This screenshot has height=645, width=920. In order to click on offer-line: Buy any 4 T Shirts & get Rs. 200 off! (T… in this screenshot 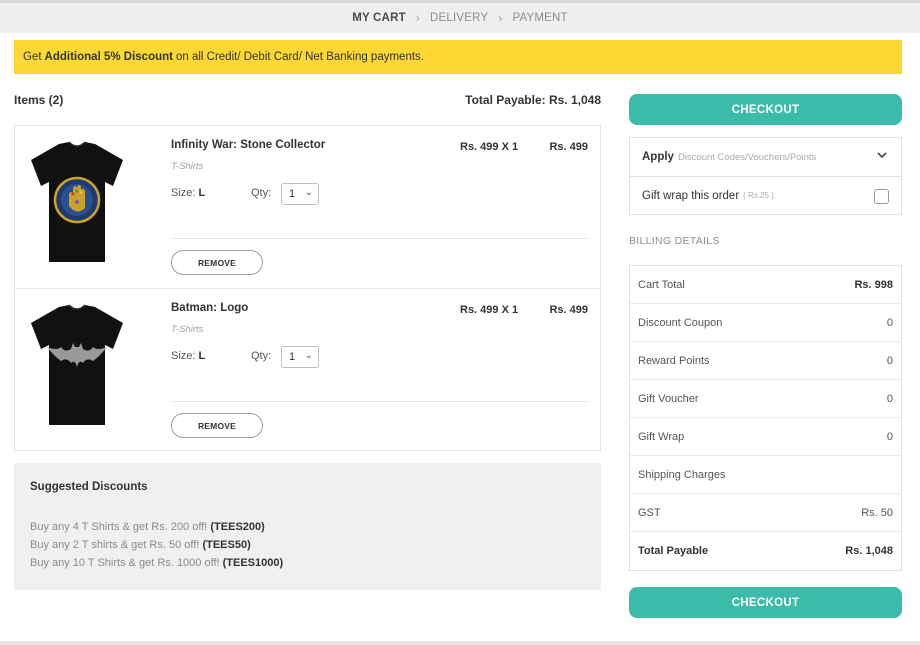, I will do `click(307, 527)`.